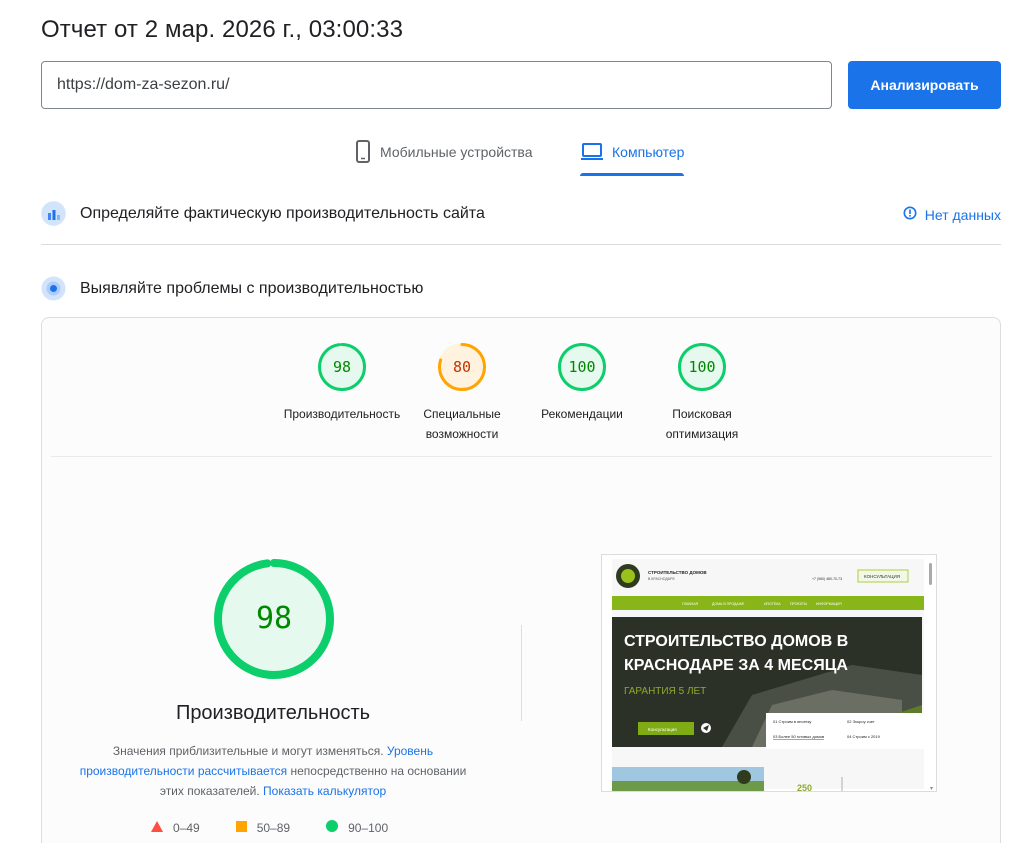  I want to click on shot-nav-0: ГЛАВНАЯ, so click(690, 604).